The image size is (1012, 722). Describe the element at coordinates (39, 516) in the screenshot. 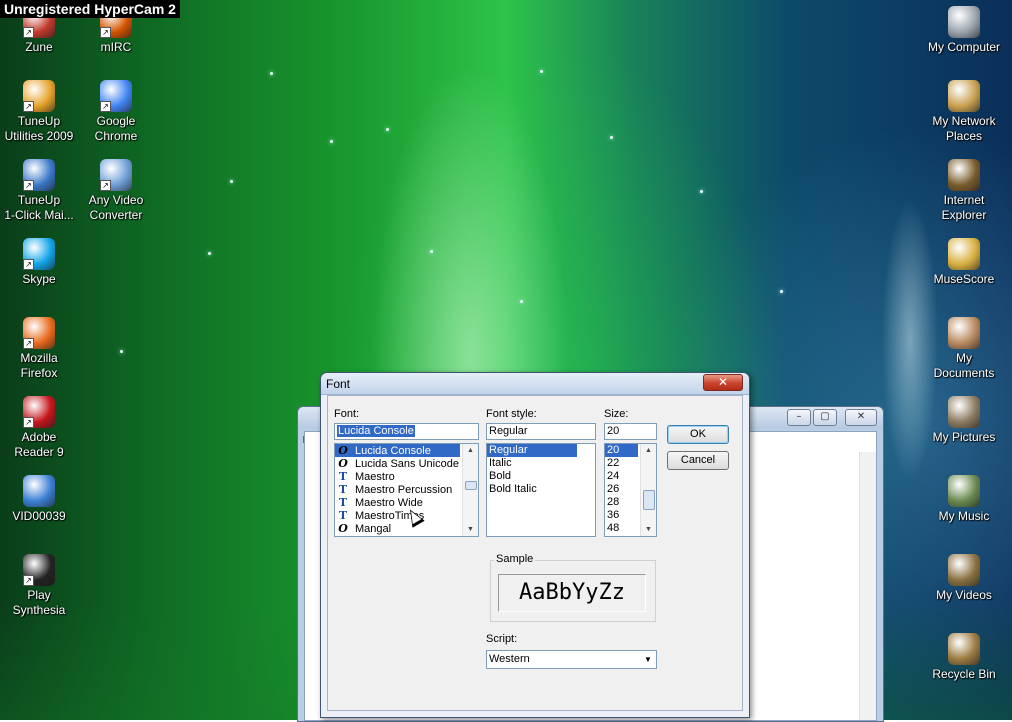

I see `desktop-icon-label: VID00039` at that location.